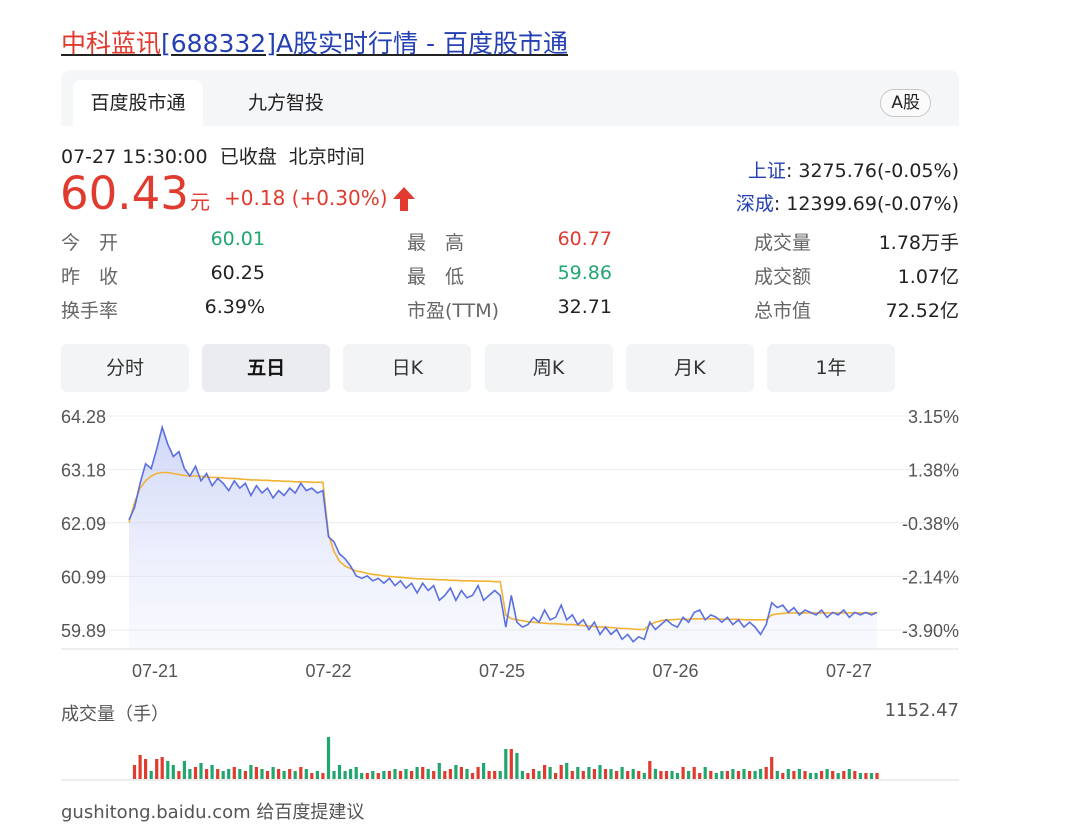  I want to click on price-unit: 元, so click(200, 202).